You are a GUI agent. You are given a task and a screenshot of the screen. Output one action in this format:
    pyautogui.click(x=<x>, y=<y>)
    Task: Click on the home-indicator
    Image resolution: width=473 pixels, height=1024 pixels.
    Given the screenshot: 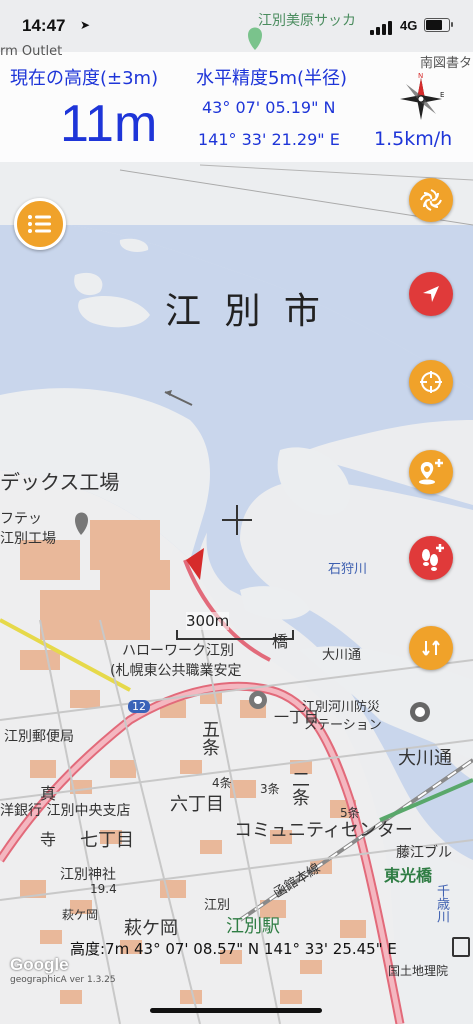 What is the action you would take?
    pyautogui.click(x=236, y=1010)
    